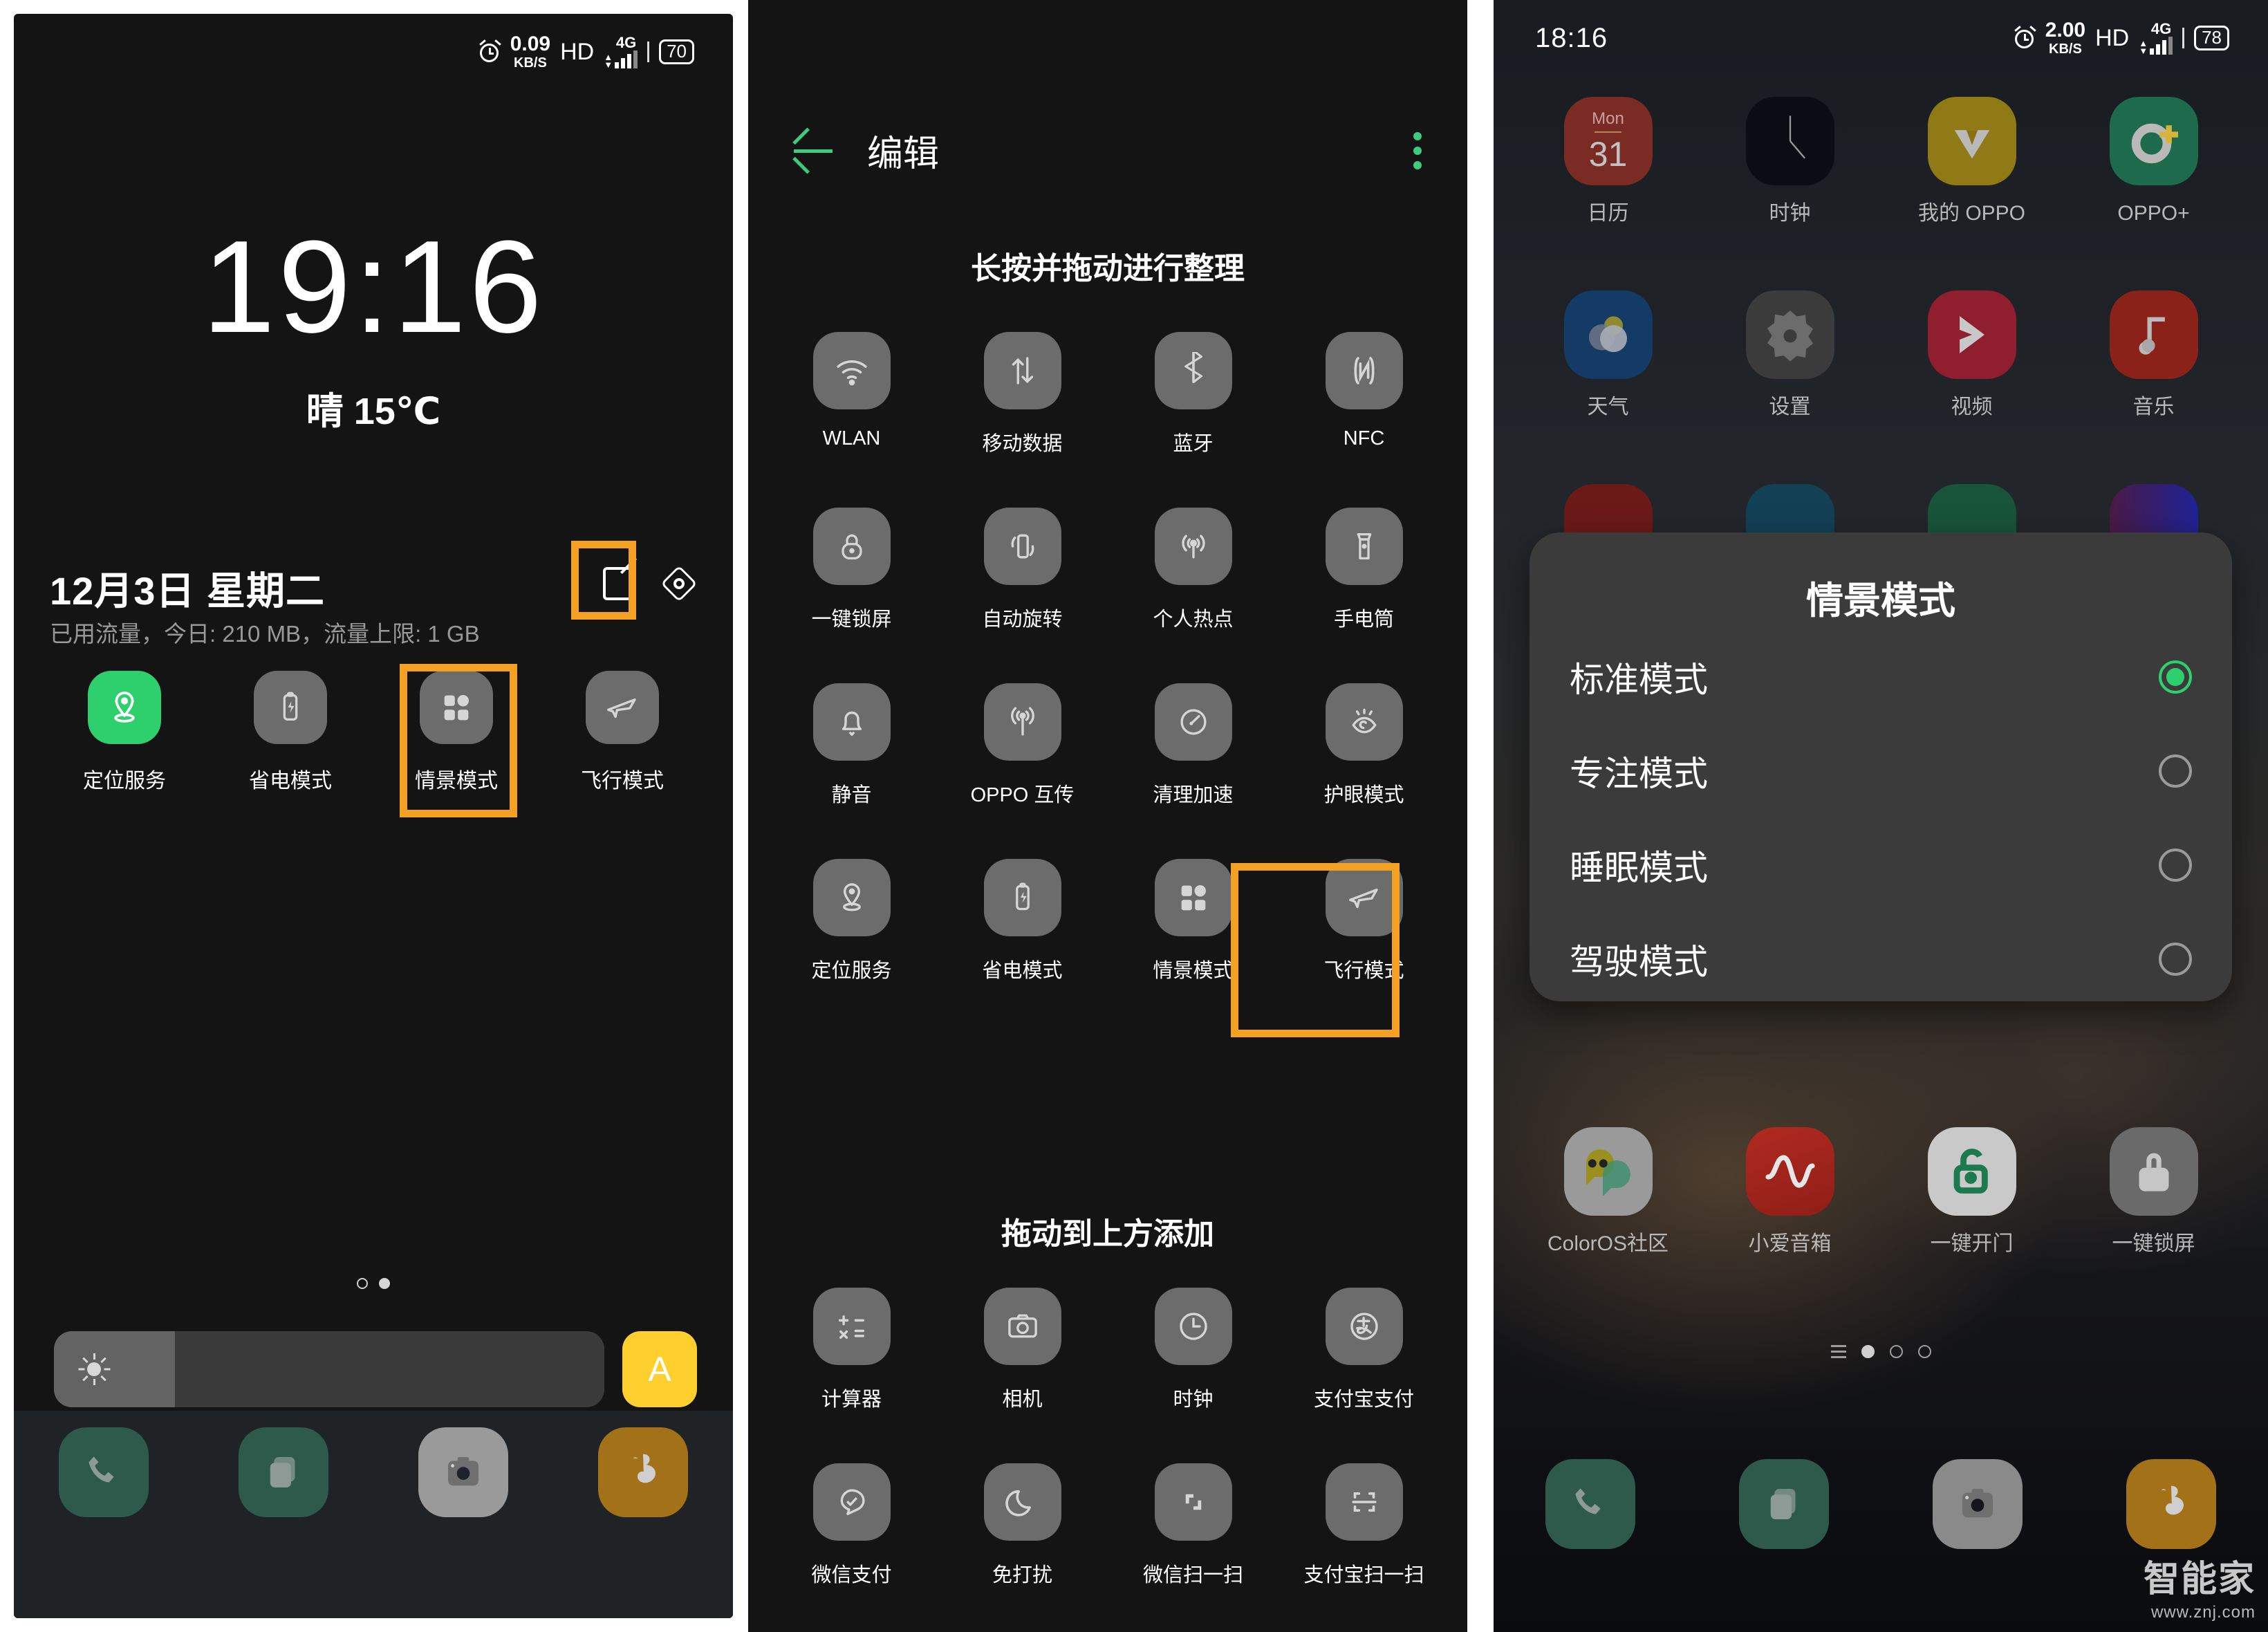 The image size is (2268, 1632). I want to click on tile-location: 定位服务, so click(851, 921).